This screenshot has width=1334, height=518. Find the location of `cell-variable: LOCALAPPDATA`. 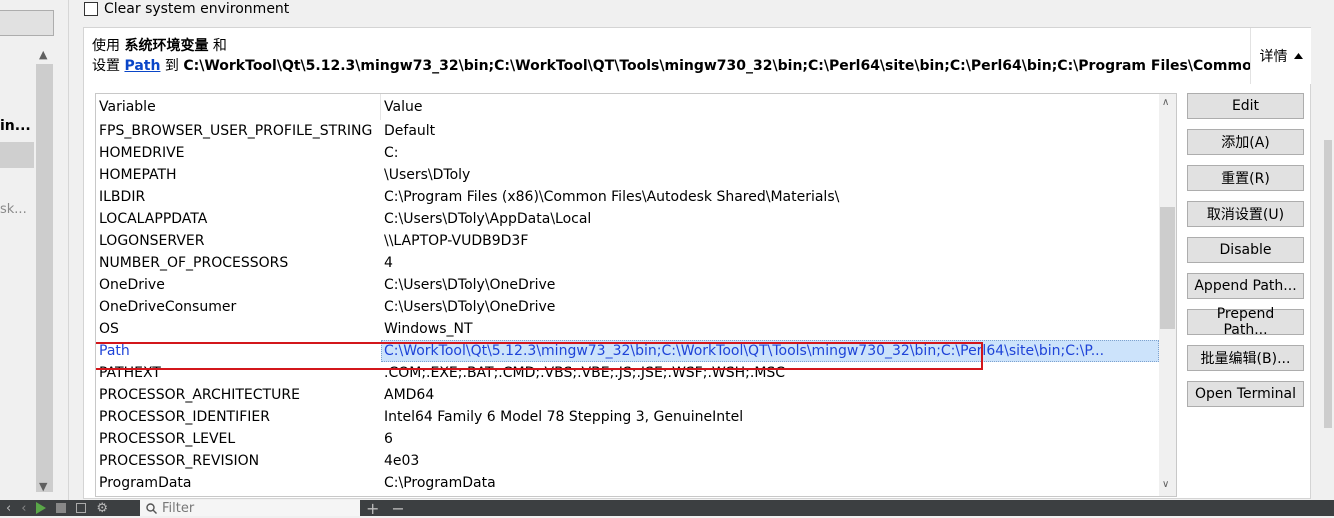

cell-variable: LOCALAPPDATA is located at coordinates (153, 219).